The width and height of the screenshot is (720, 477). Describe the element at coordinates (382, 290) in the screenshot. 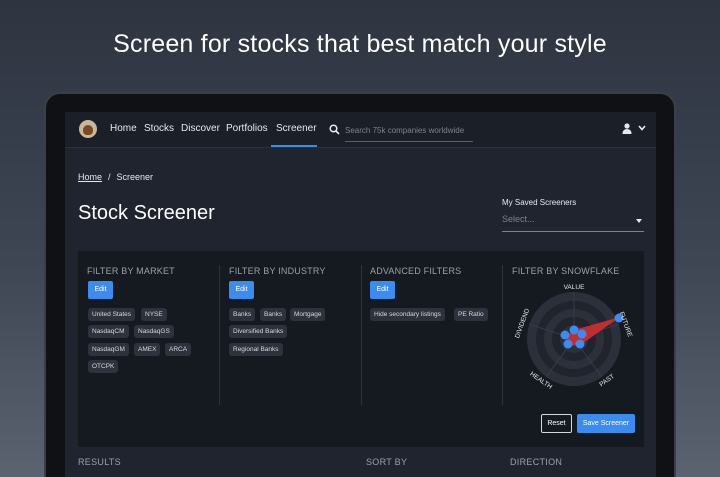

I see `advanced-edit-button: Edit` at that location.